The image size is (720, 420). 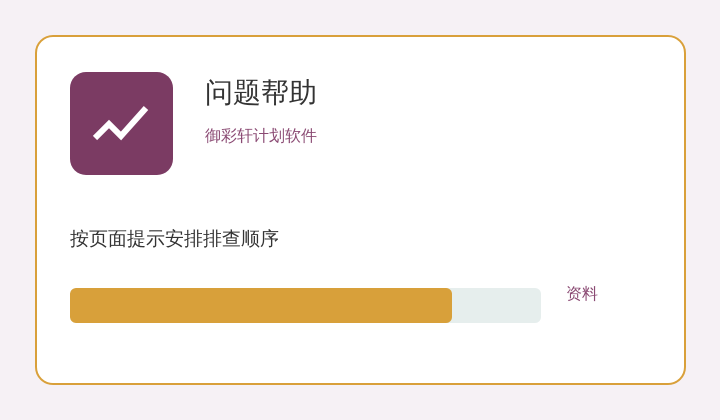 I want to click on instruction-text: 按页面提示安排排查顺序, so click(x=175, y=239).